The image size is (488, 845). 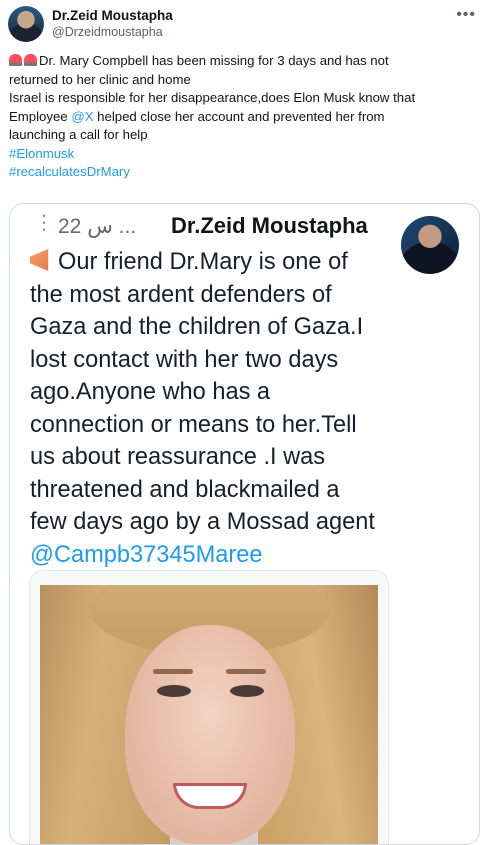 I want to click on post-header: Dr.Zeid Moustapha @Drzeidmoustapha •••, so click(x=244, y=24).